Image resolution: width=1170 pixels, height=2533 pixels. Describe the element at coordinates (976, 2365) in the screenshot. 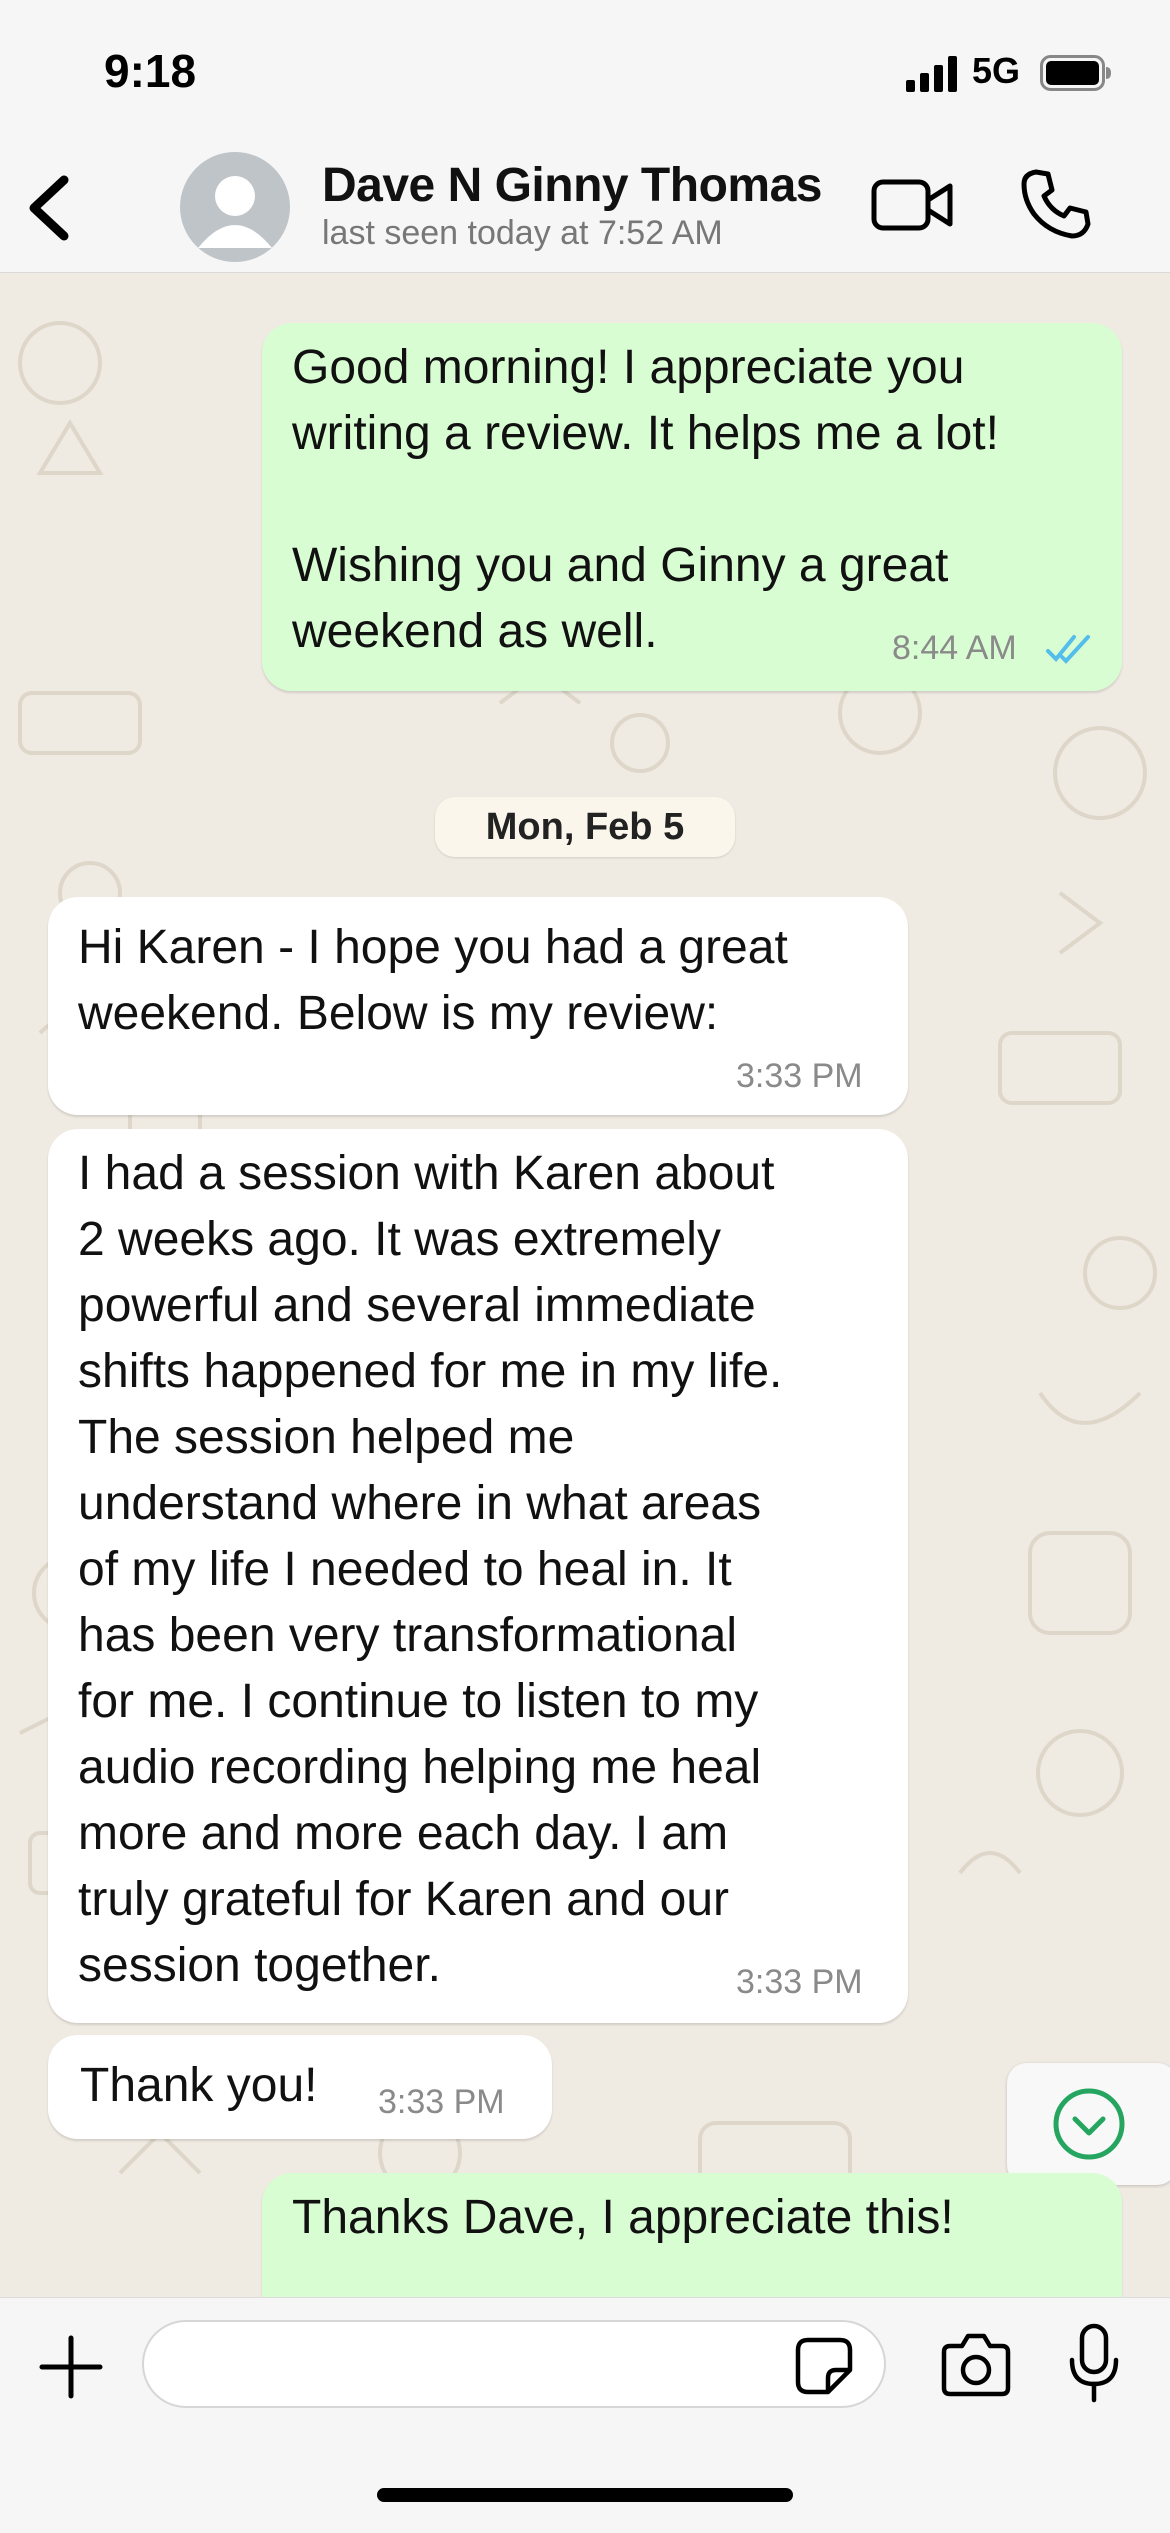

I see `camera-icon` at that location.